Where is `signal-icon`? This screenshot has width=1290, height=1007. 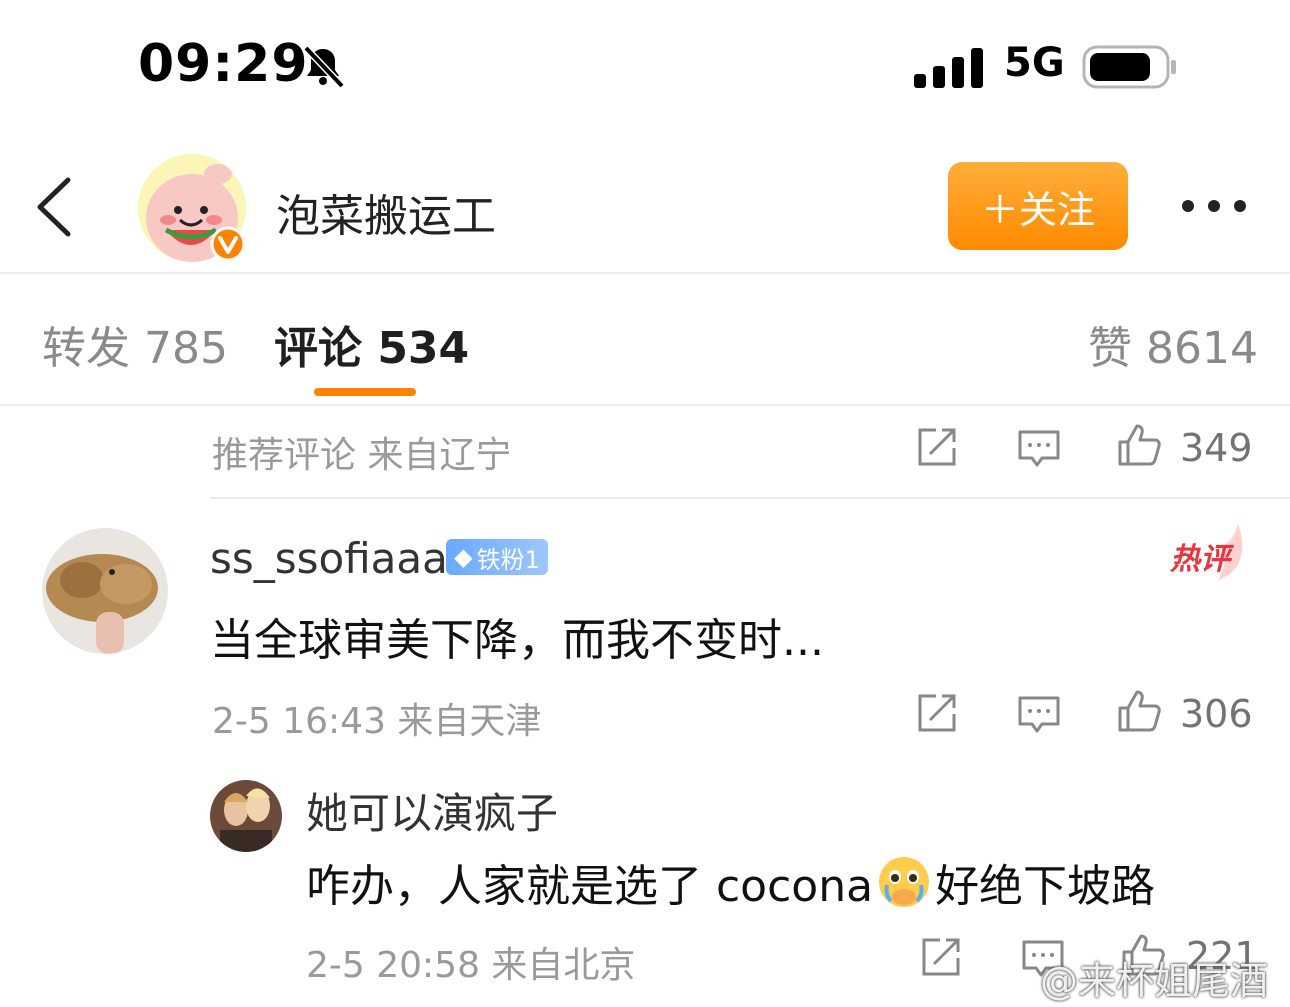
signal-icon is located at coordinates (948, 68).